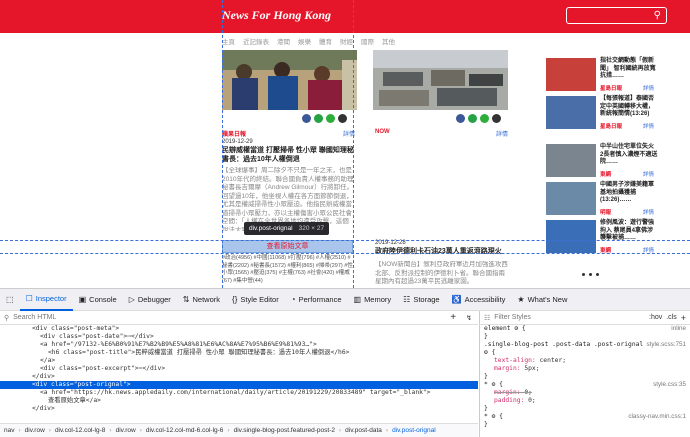  I want to click on markup-node: <div class="post-date">⋯</div>, so click(239, 337).